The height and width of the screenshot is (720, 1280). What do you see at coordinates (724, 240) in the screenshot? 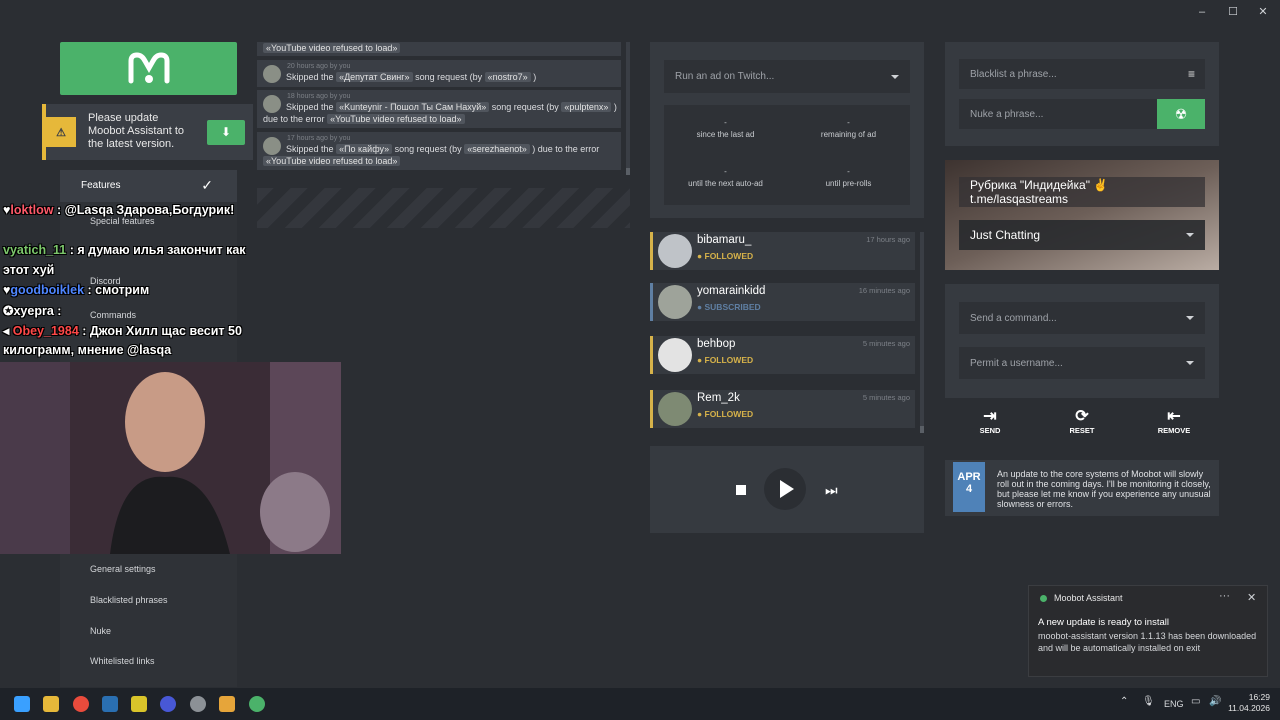
I see `event-username: bibamaru_` at bounding box center [724, 240].